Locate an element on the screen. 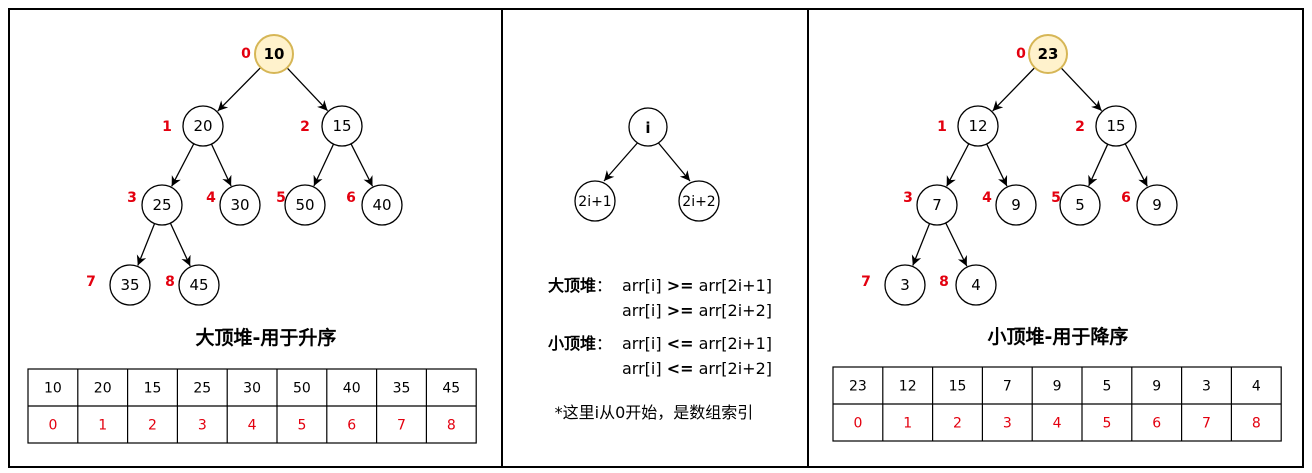  array-value-cell: 23 is located at coordinates (858, 387).